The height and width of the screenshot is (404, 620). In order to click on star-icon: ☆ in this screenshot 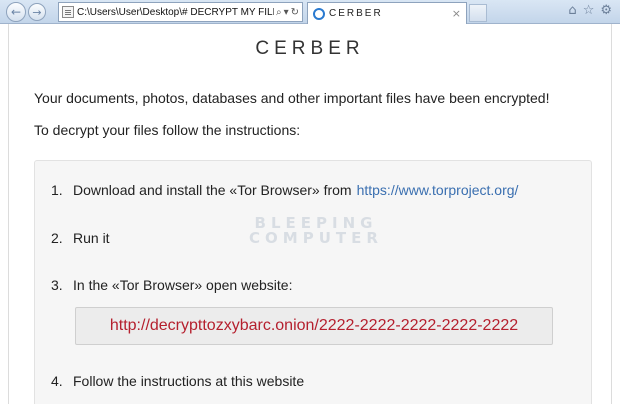, I will do `click(589, 11)`.